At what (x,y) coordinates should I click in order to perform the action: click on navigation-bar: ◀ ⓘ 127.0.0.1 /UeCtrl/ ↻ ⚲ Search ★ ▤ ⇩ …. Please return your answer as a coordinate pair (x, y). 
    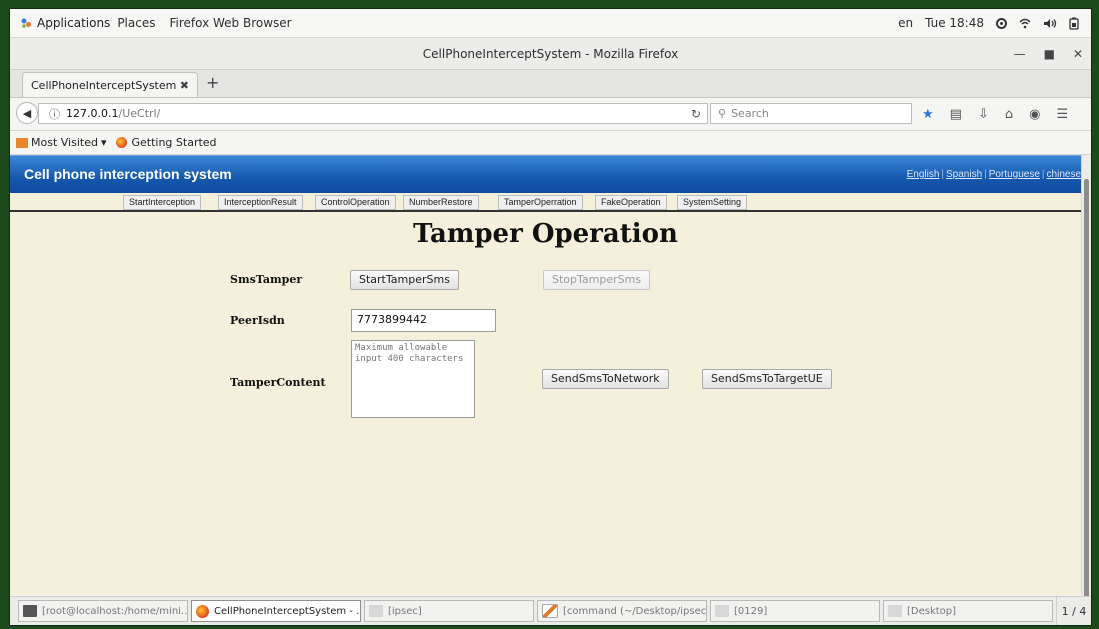
    Looking at the image, I should click on (550, 114).